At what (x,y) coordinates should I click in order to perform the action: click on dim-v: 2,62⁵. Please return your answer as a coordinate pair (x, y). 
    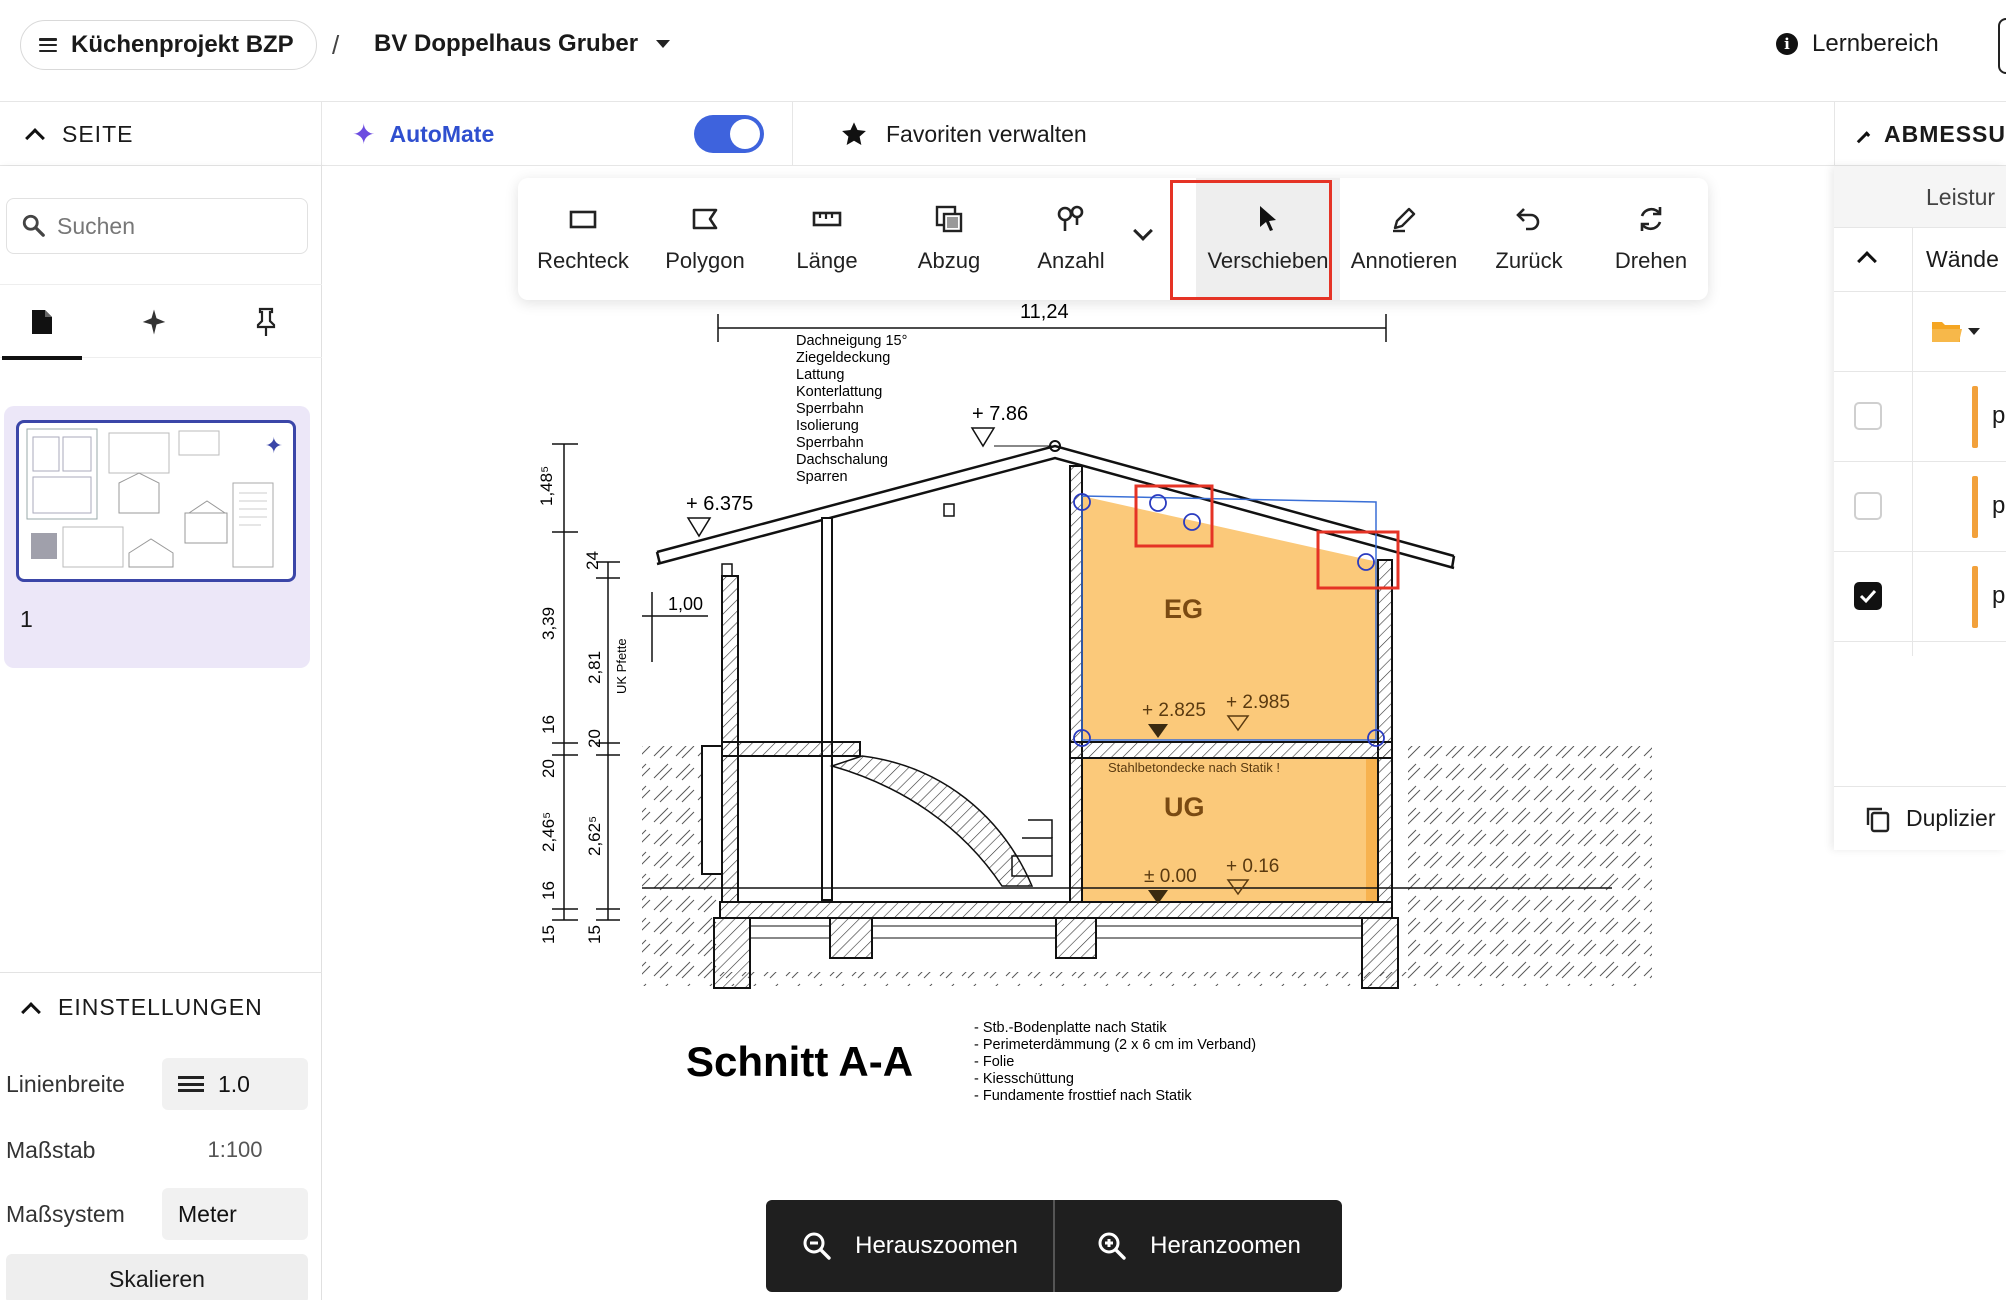
    Looking at the image, I should click on (594, 836).